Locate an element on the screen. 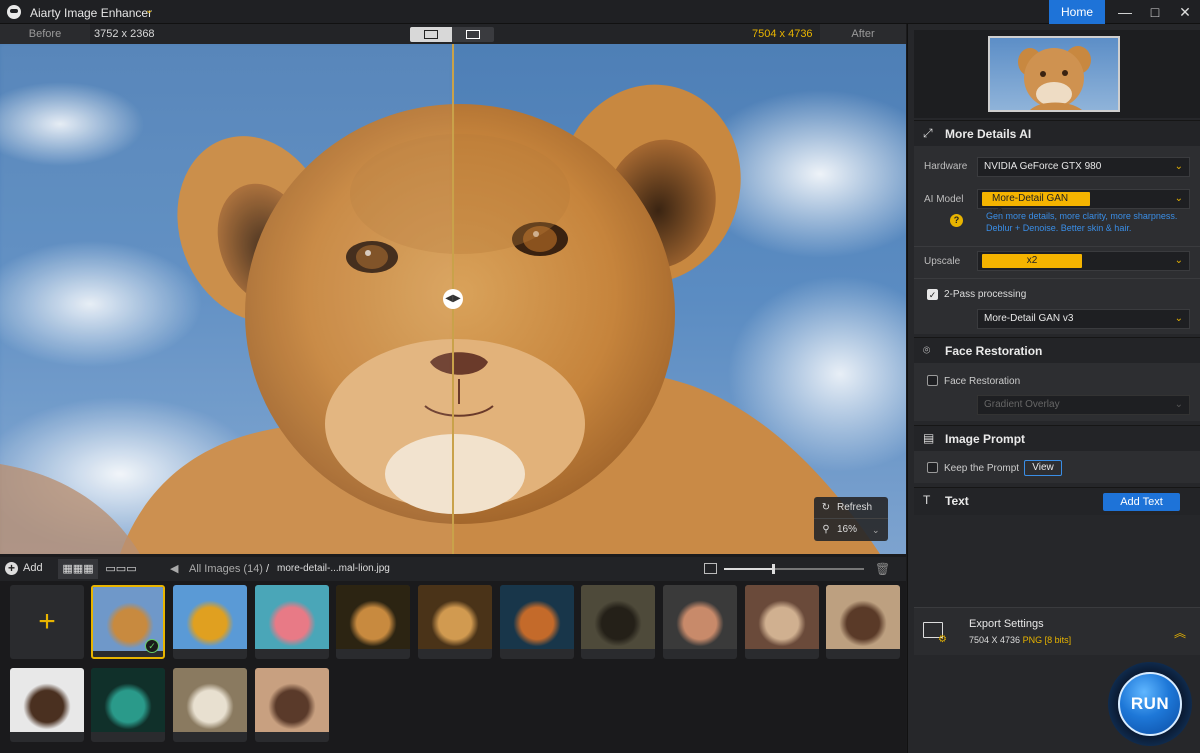  hardware-select: NVIDIA GeForce GTX 980 ⌄ is located at coordinates (1083, 167).